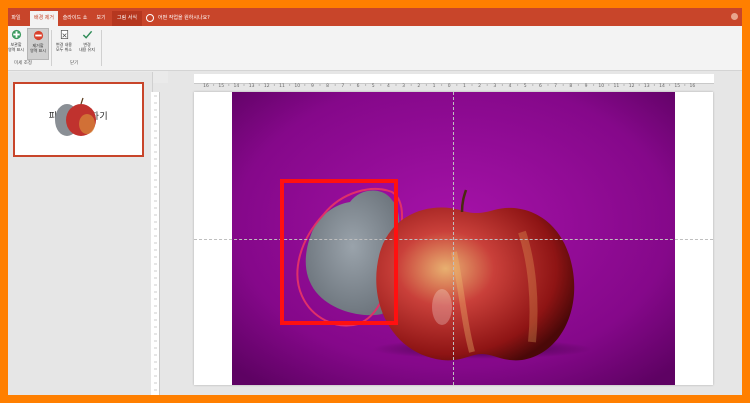 The height and width of the screenshot is (403, 750). What do you see at coordinates (127, 18) in the screenshot?
I see `tab-picture-format: 그림 서식` at bounding box center [127, 18].